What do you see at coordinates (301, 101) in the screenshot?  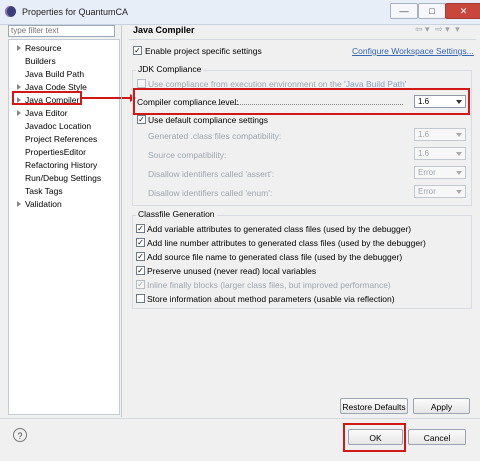 I see `compliance-highlight-box` at bounding box center [301, 101].